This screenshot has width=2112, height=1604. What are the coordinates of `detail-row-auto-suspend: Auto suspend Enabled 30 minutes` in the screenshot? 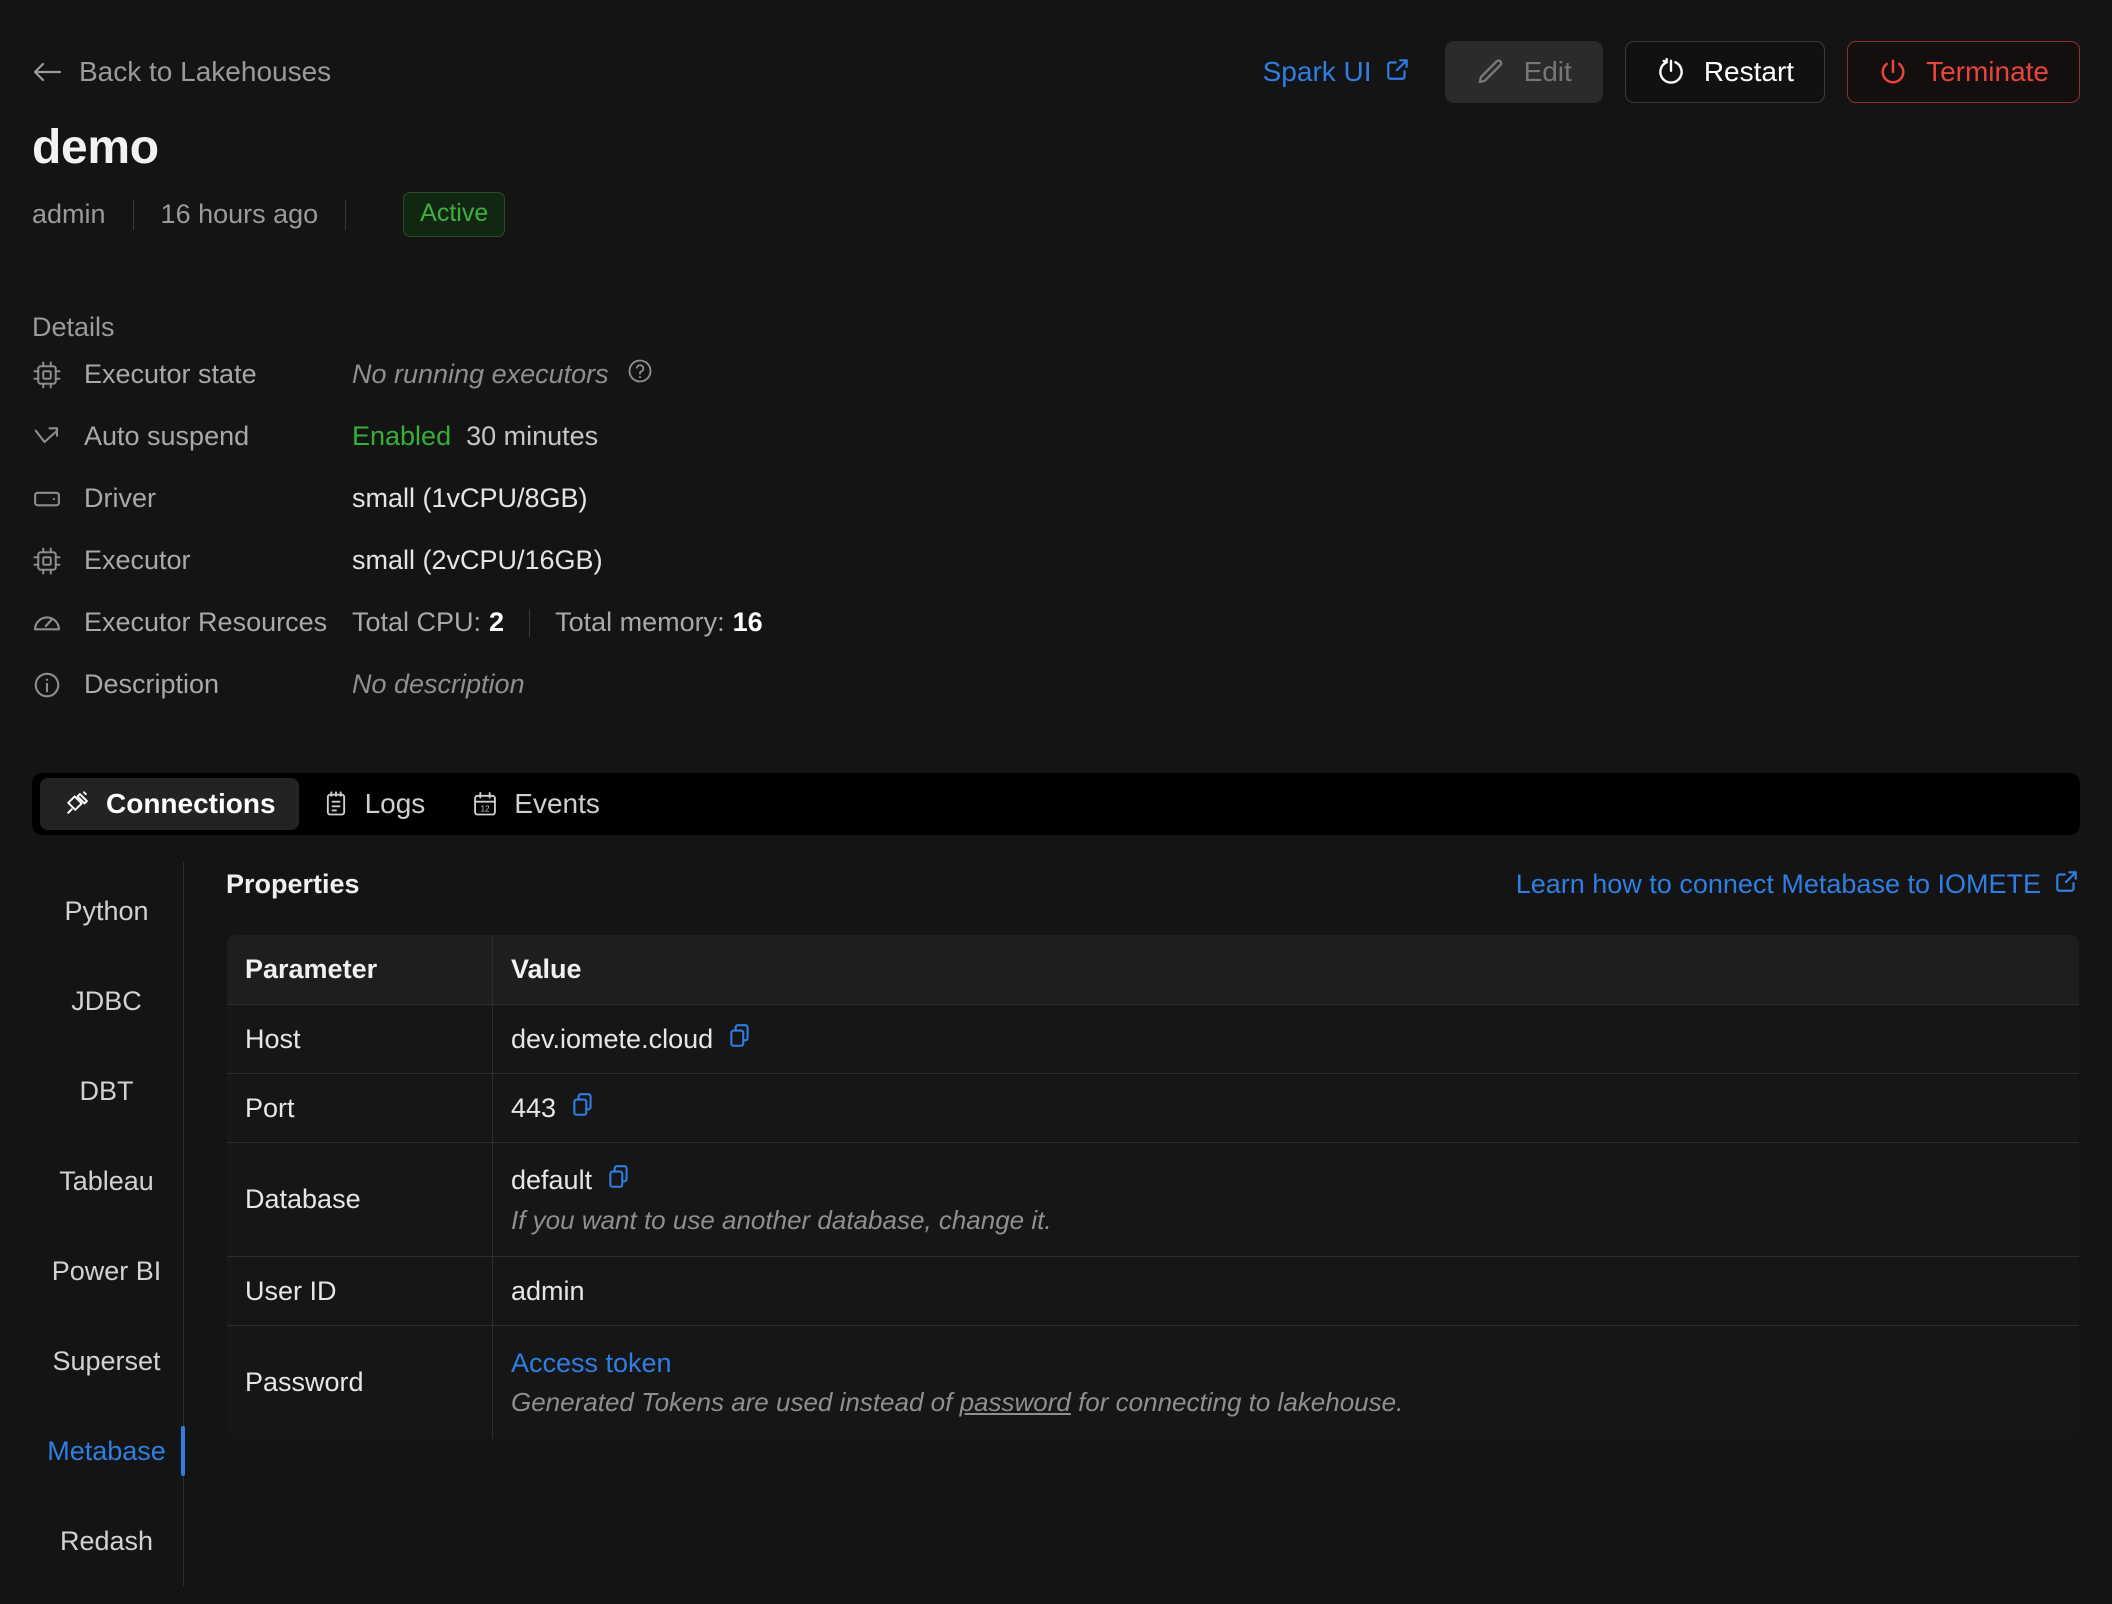 It's located at (1056, 436).